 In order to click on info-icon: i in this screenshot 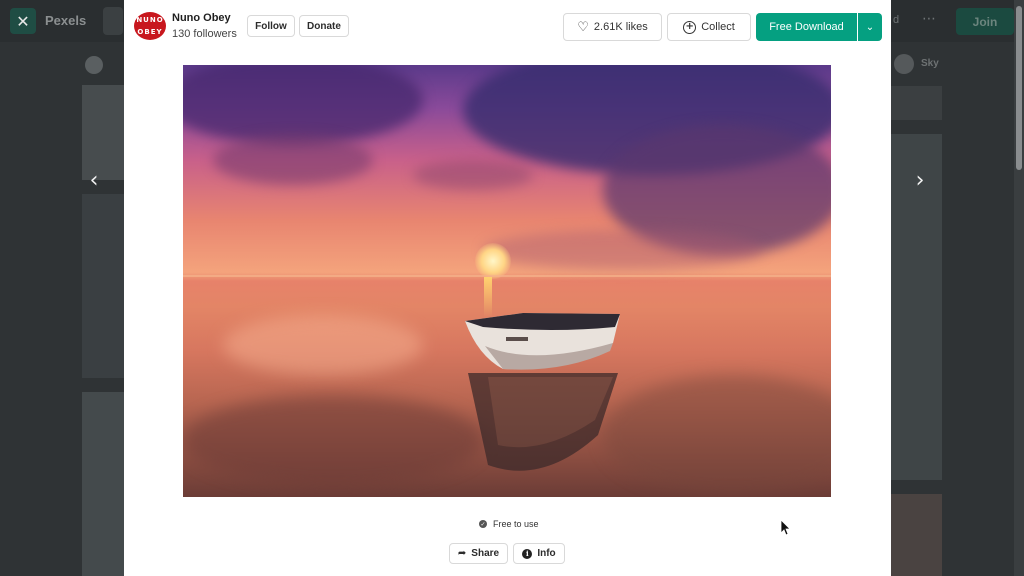, I will do `click(527, 553)`.